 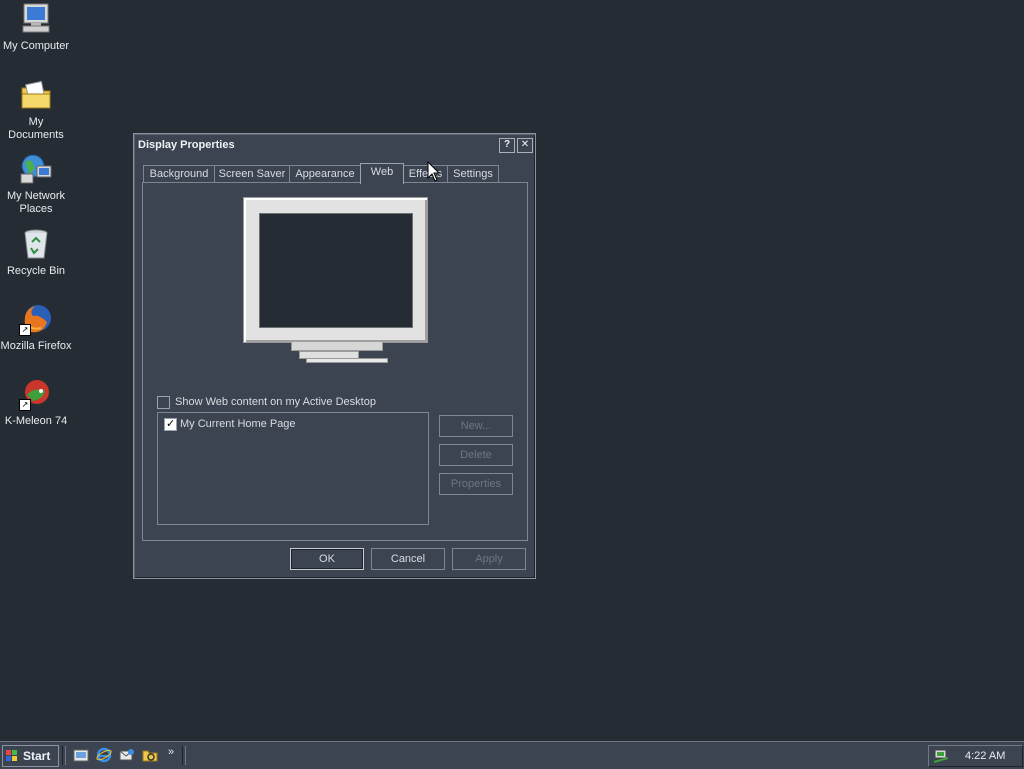 What do you see at coordinates (293, 468) in the screenshot?
I see `web-items-list: ✓ My Current Home Page` at bounding box center [293, 468].